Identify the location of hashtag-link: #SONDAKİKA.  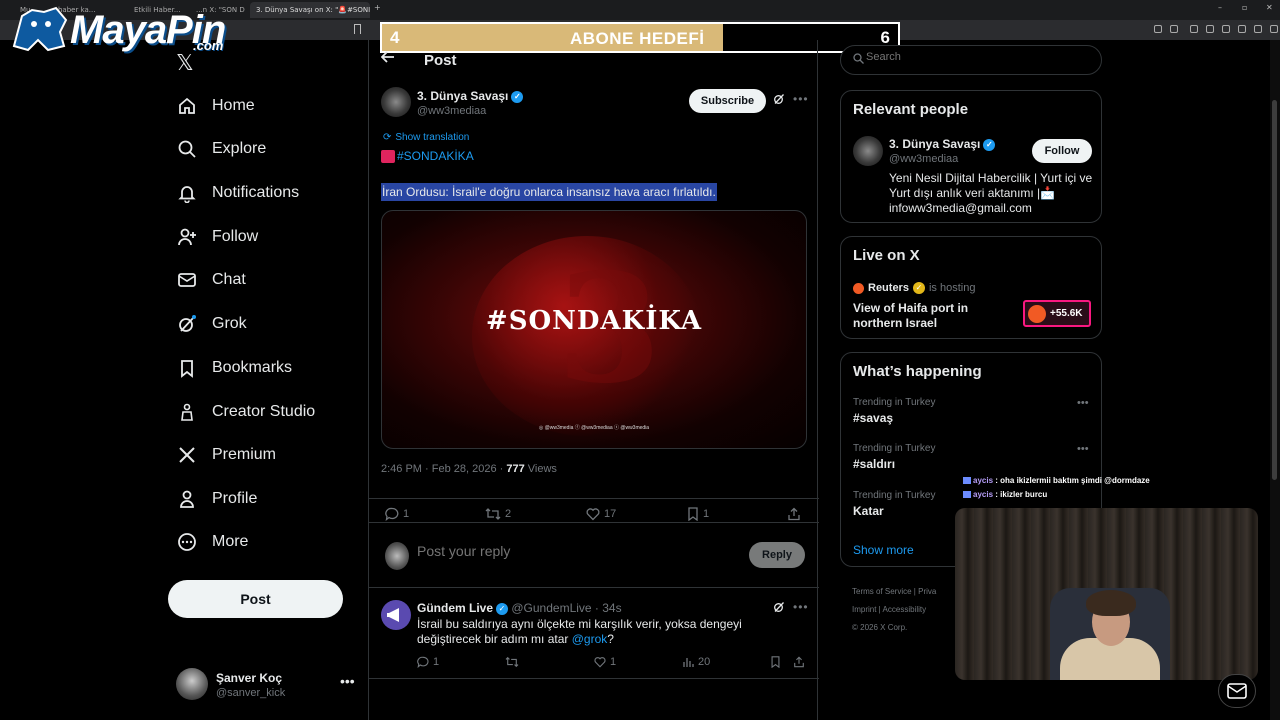
(427, 156).